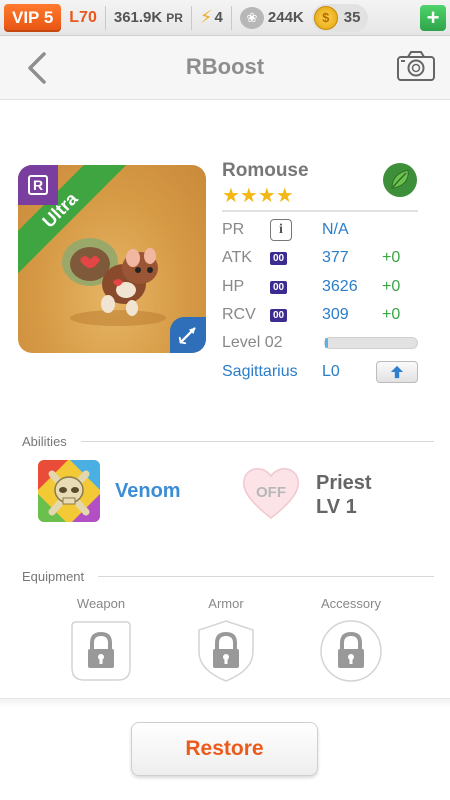 Image resolution: width=450 pixels, height=800 pixels. I want to click on energy-counter: ⚡ 4, so click(211, 17).